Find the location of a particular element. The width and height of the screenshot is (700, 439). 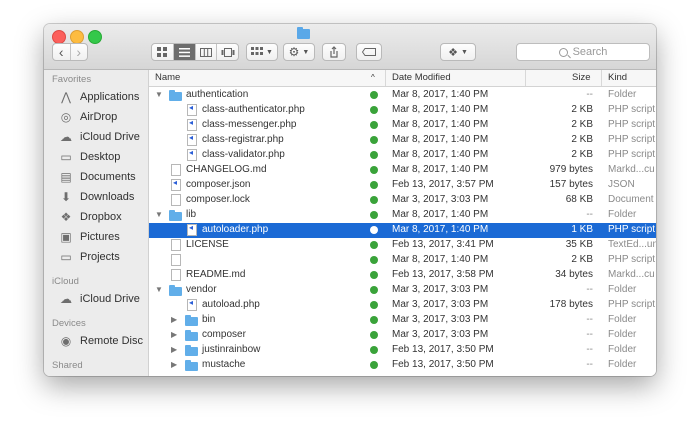

sidebar-item-icloud-drive: ☁ iCloud Drive is located at coordinates (99, 137).